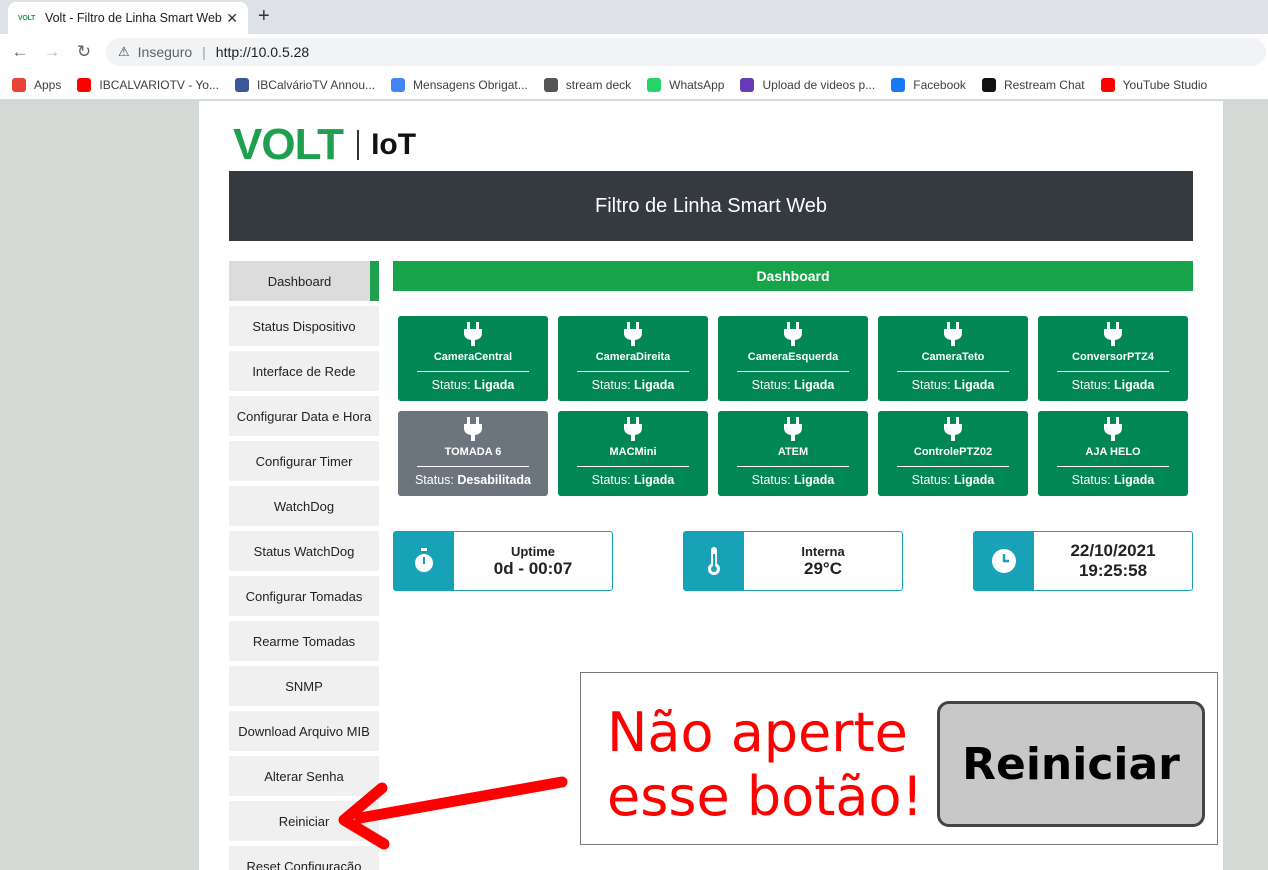  Describe the element at coordinates (264, 16) in the screenshot. I see `new-tab-icon: +` at that location.